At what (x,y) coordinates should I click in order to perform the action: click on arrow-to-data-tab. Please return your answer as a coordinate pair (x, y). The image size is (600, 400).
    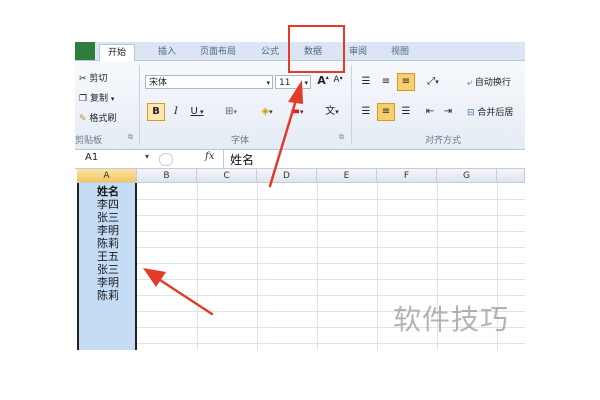
    Looking at the image, I should click on (285, 134).